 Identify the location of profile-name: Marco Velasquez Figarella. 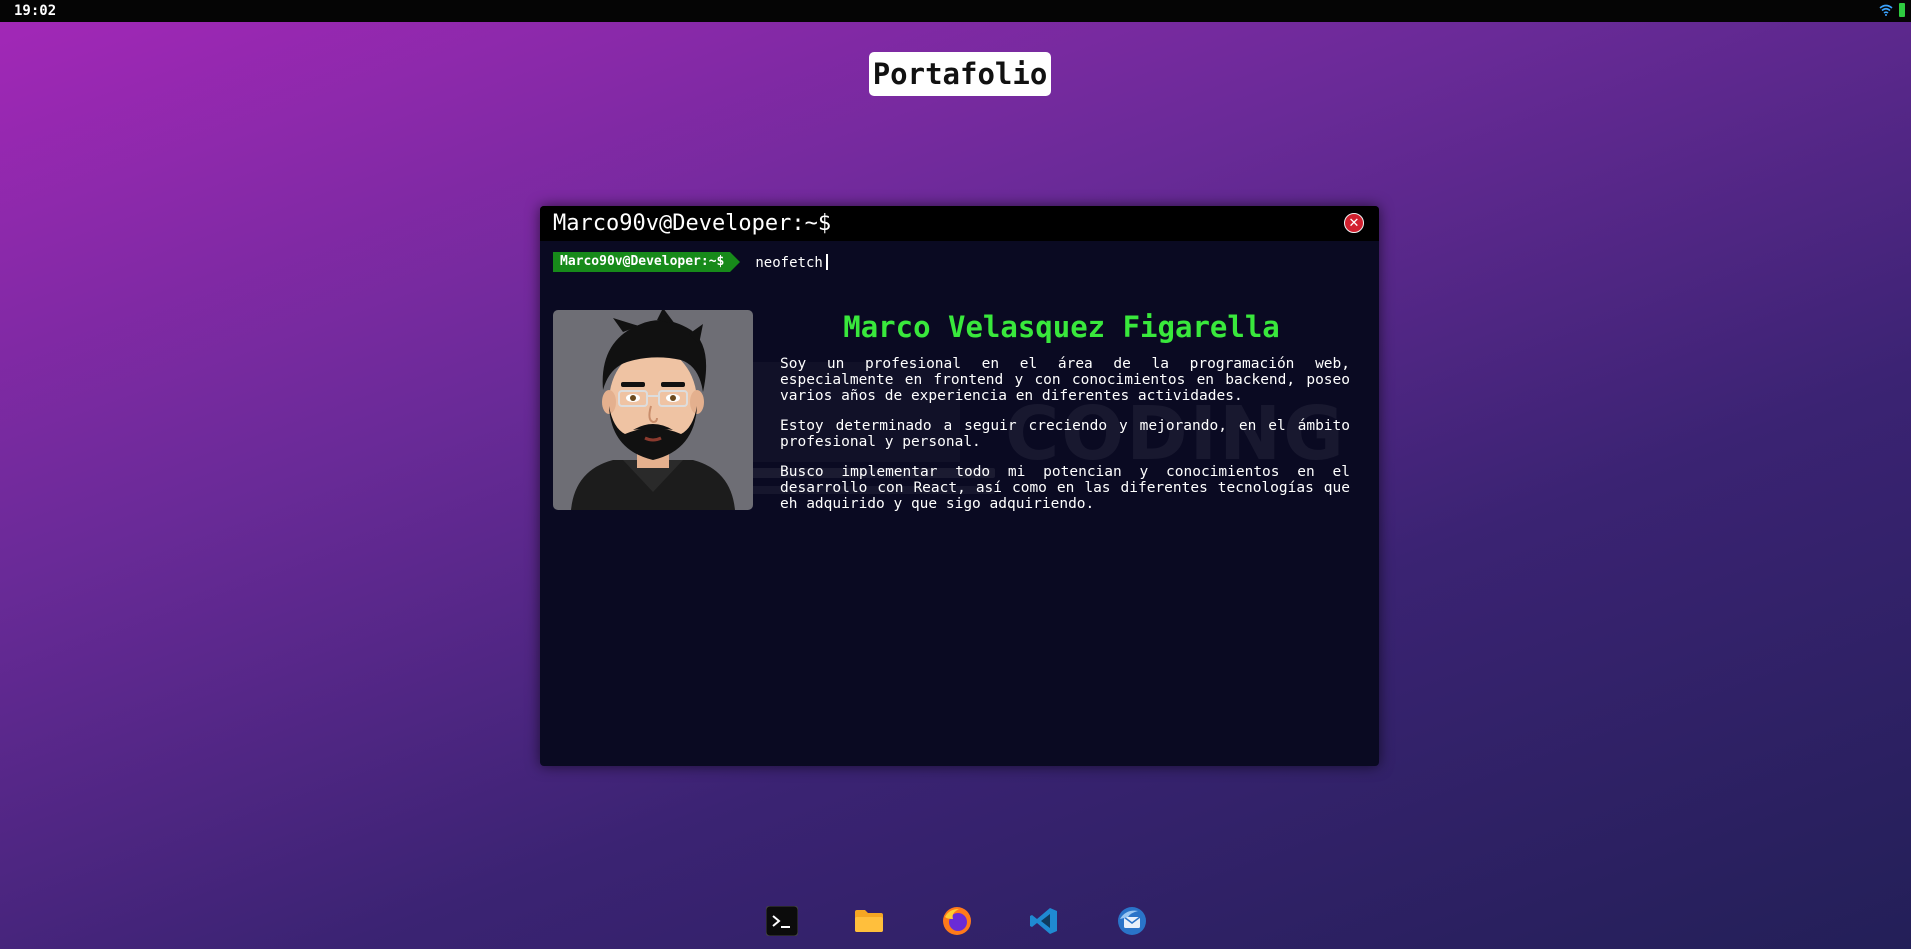
(1061, 327).